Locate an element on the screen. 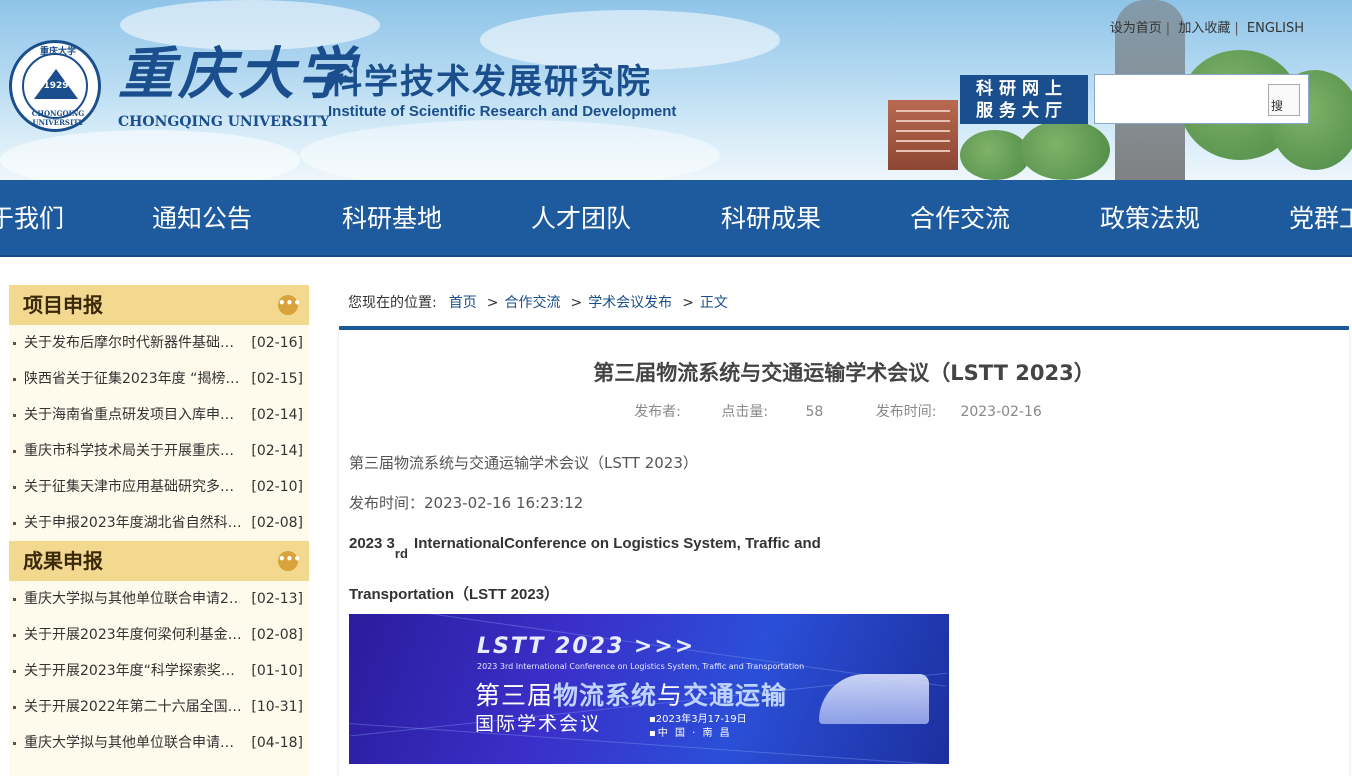 The width and height of the screenshot is (1352, 776). train-graphic is located at coordinates (874, 699).